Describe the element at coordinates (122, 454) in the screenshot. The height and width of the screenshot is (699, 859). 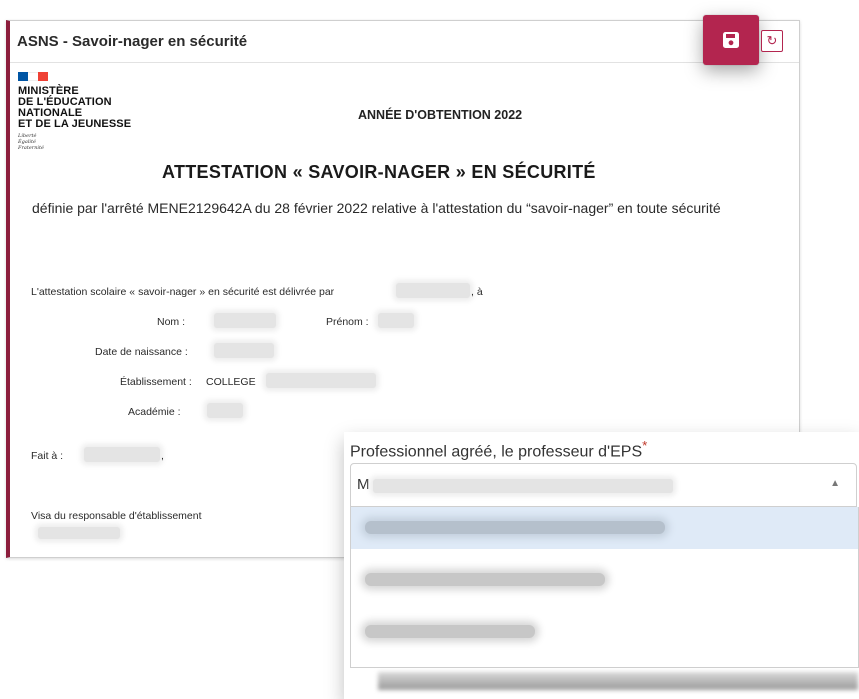
I see `redacted-place` at that location.